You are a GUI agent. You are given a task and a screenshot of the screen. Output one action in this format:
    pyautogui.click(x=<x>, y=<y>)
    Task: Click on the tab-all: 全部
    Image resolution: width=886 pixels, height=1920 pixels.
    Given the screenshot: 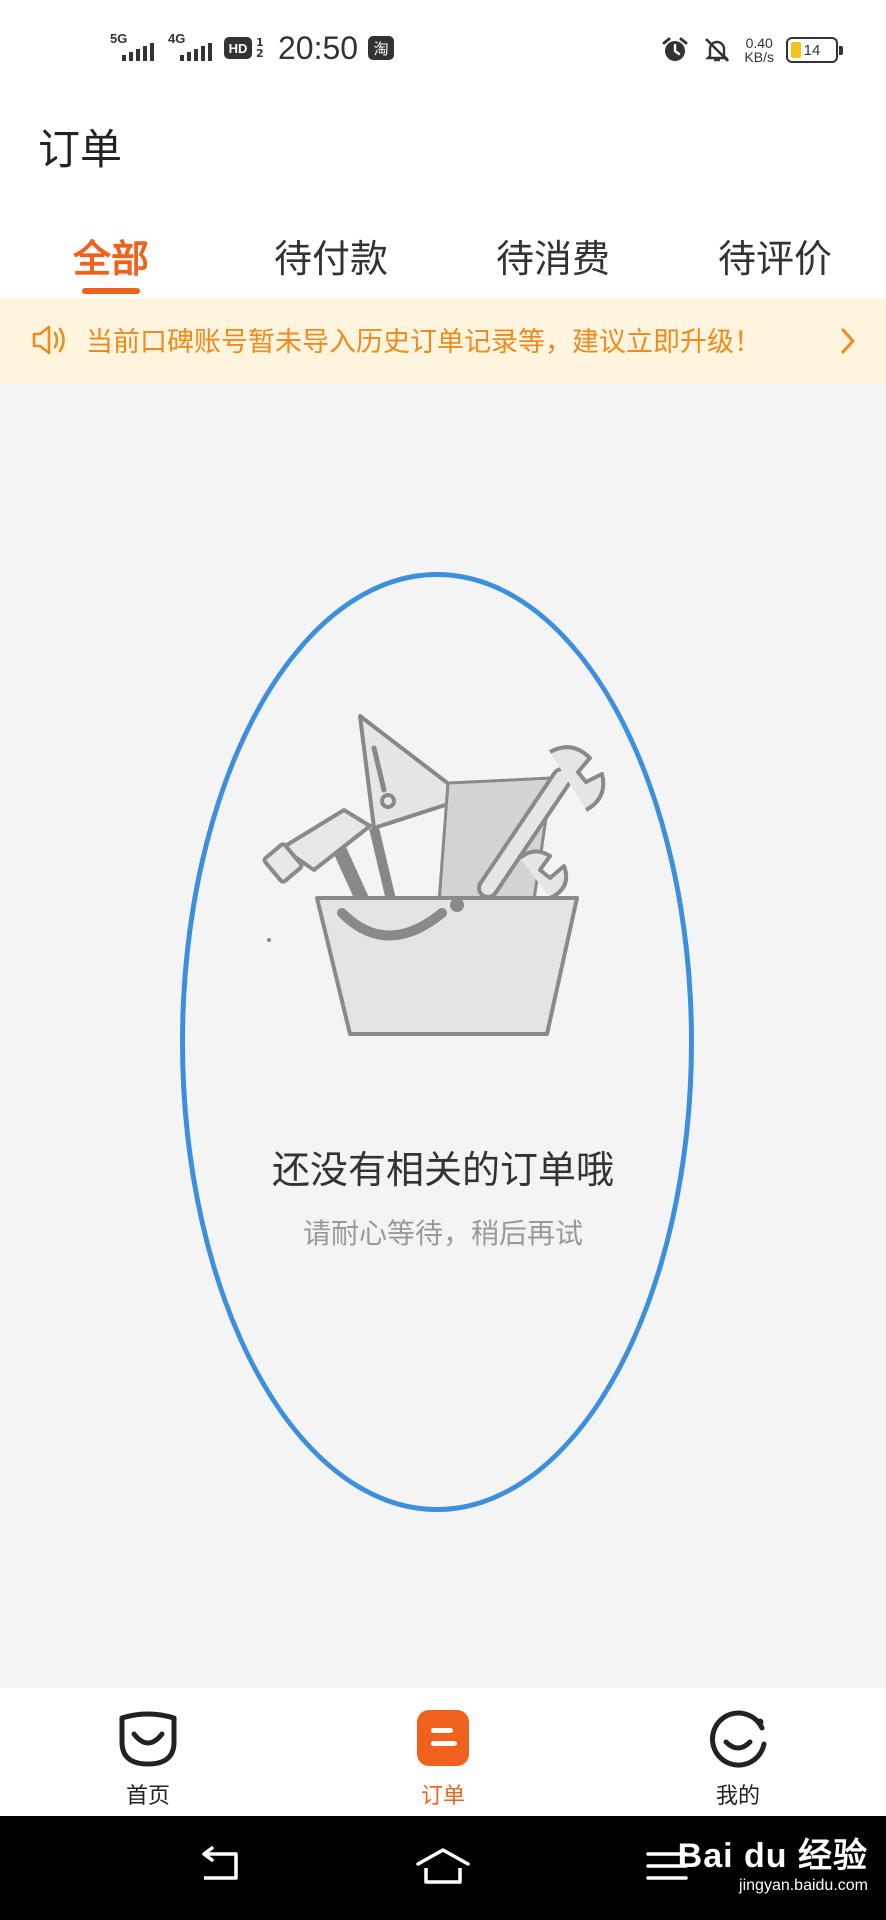 What is the action you would take?
    pyautogui.click(x=111, y=255)
    